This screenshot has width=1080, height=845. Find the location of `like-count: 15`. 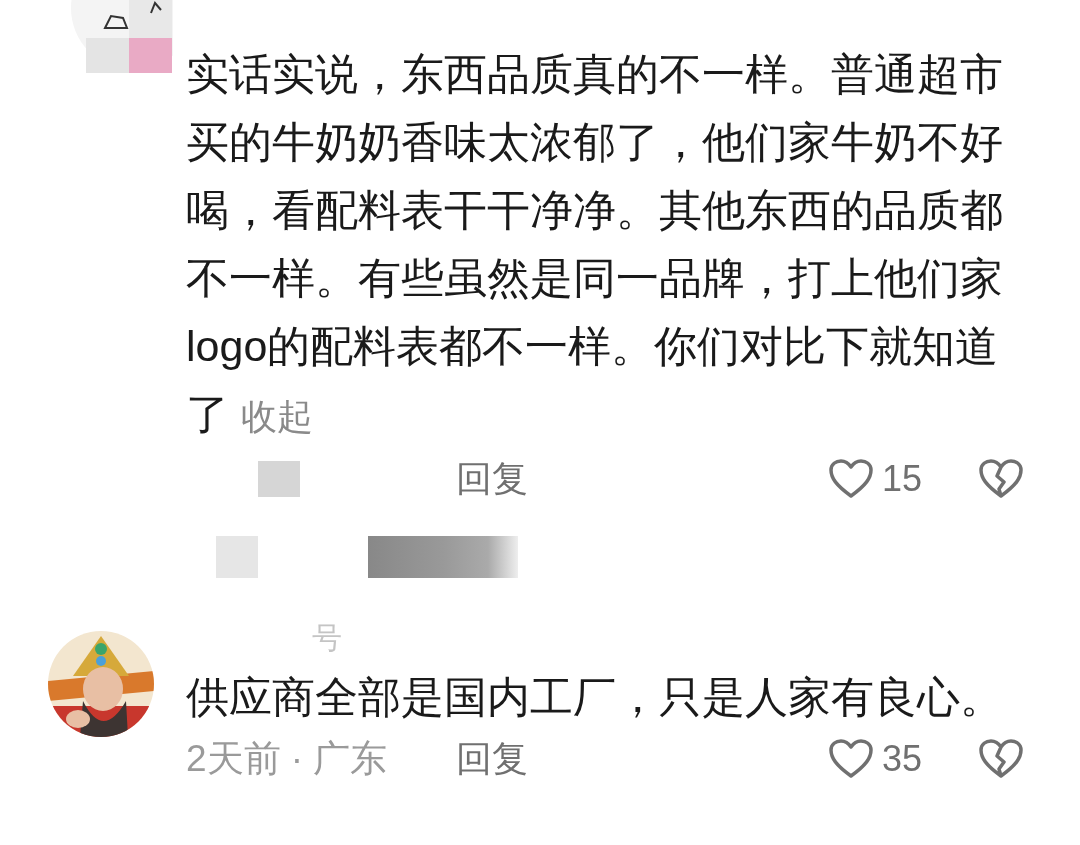

like-count: 15 is located at coordinates (902, 479).